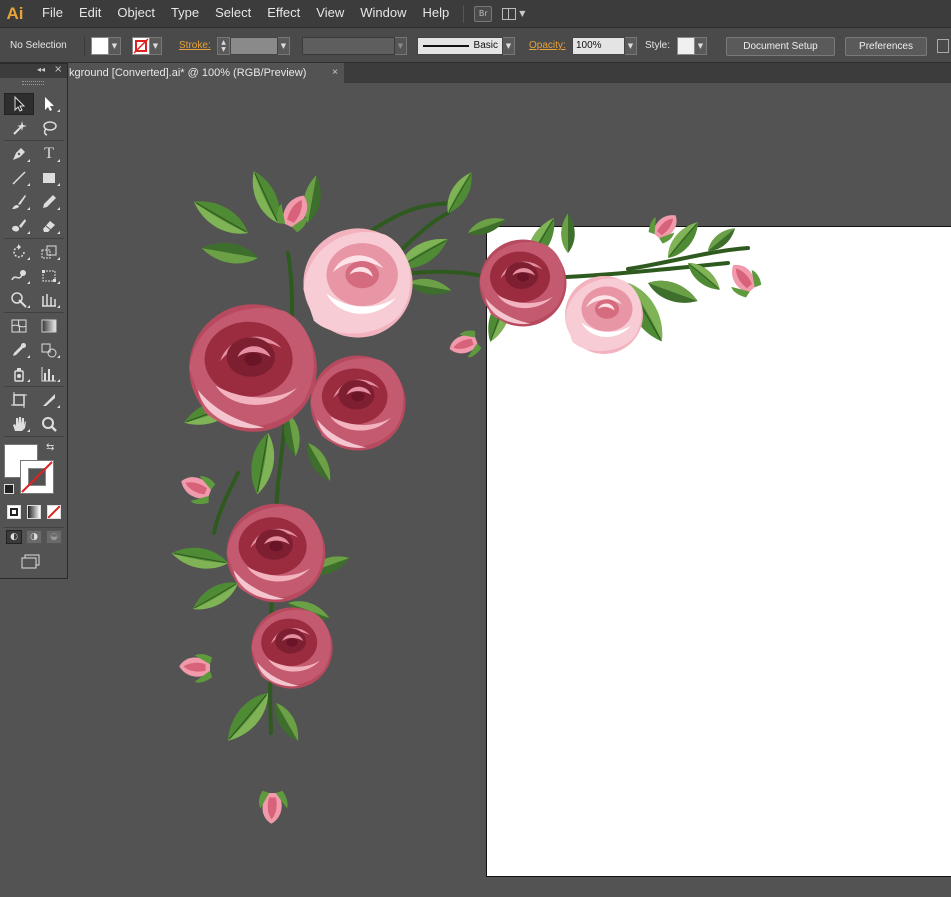 This screenshot has height=897, width=951. What do you see at coordinates (49, 374) in the screenshot?
I see `column-graph-tool` at bounding box center [49, 374].